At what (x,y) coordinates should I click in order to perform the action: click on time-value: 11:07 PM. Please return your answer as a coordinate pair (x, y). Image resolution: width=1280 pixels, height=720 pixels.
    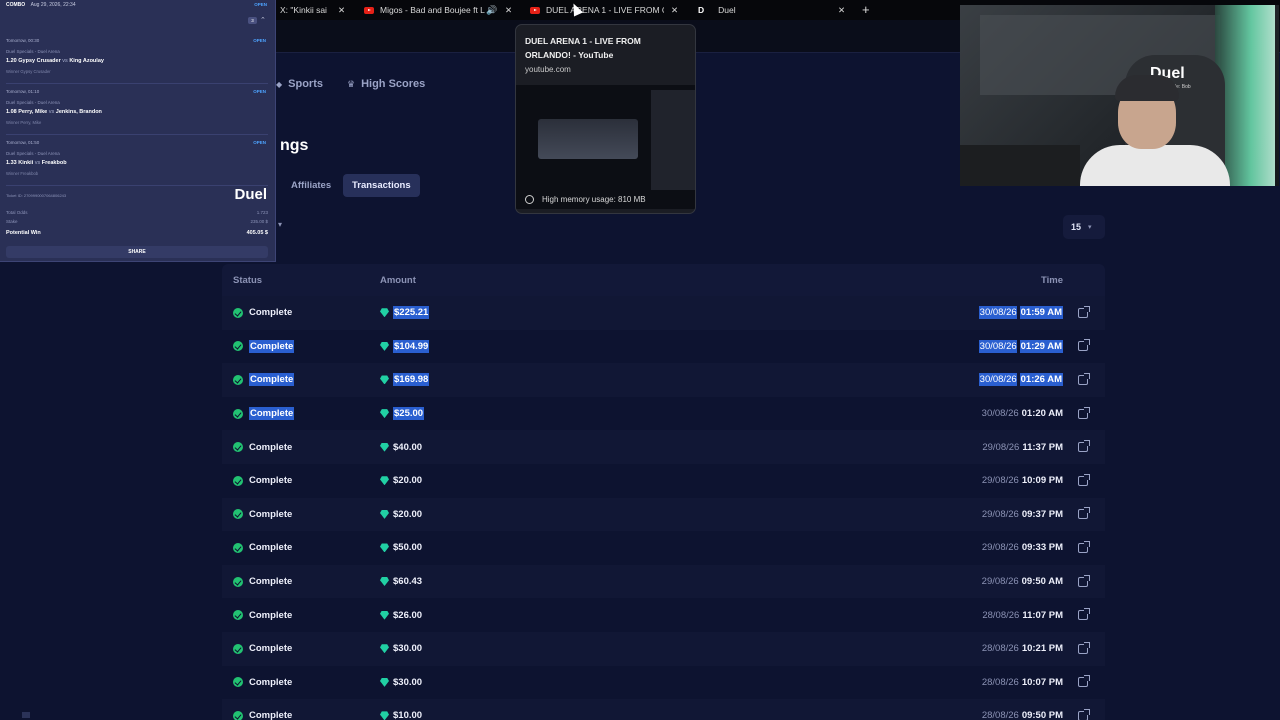
    Looking at the image, I should click on (1042, 615).